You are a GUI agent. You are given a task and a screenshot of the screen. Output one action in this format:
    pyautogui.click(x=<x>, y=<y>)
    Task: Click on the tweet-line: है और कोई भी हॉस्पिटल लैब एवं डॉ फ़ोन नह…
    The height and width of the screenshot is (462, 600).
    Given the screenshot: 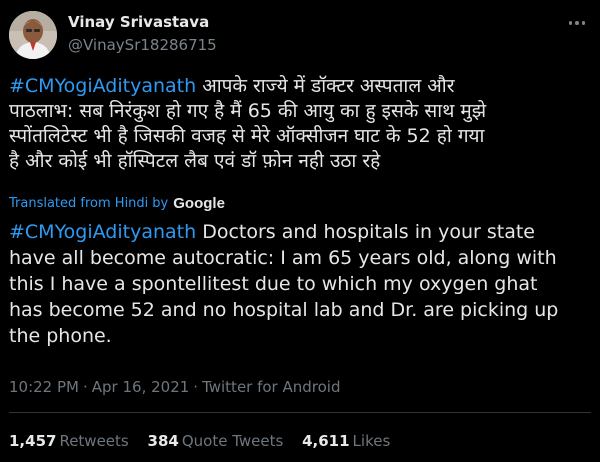 What is the action you would take?
    pyautogui.click(x=303, y=161)
    